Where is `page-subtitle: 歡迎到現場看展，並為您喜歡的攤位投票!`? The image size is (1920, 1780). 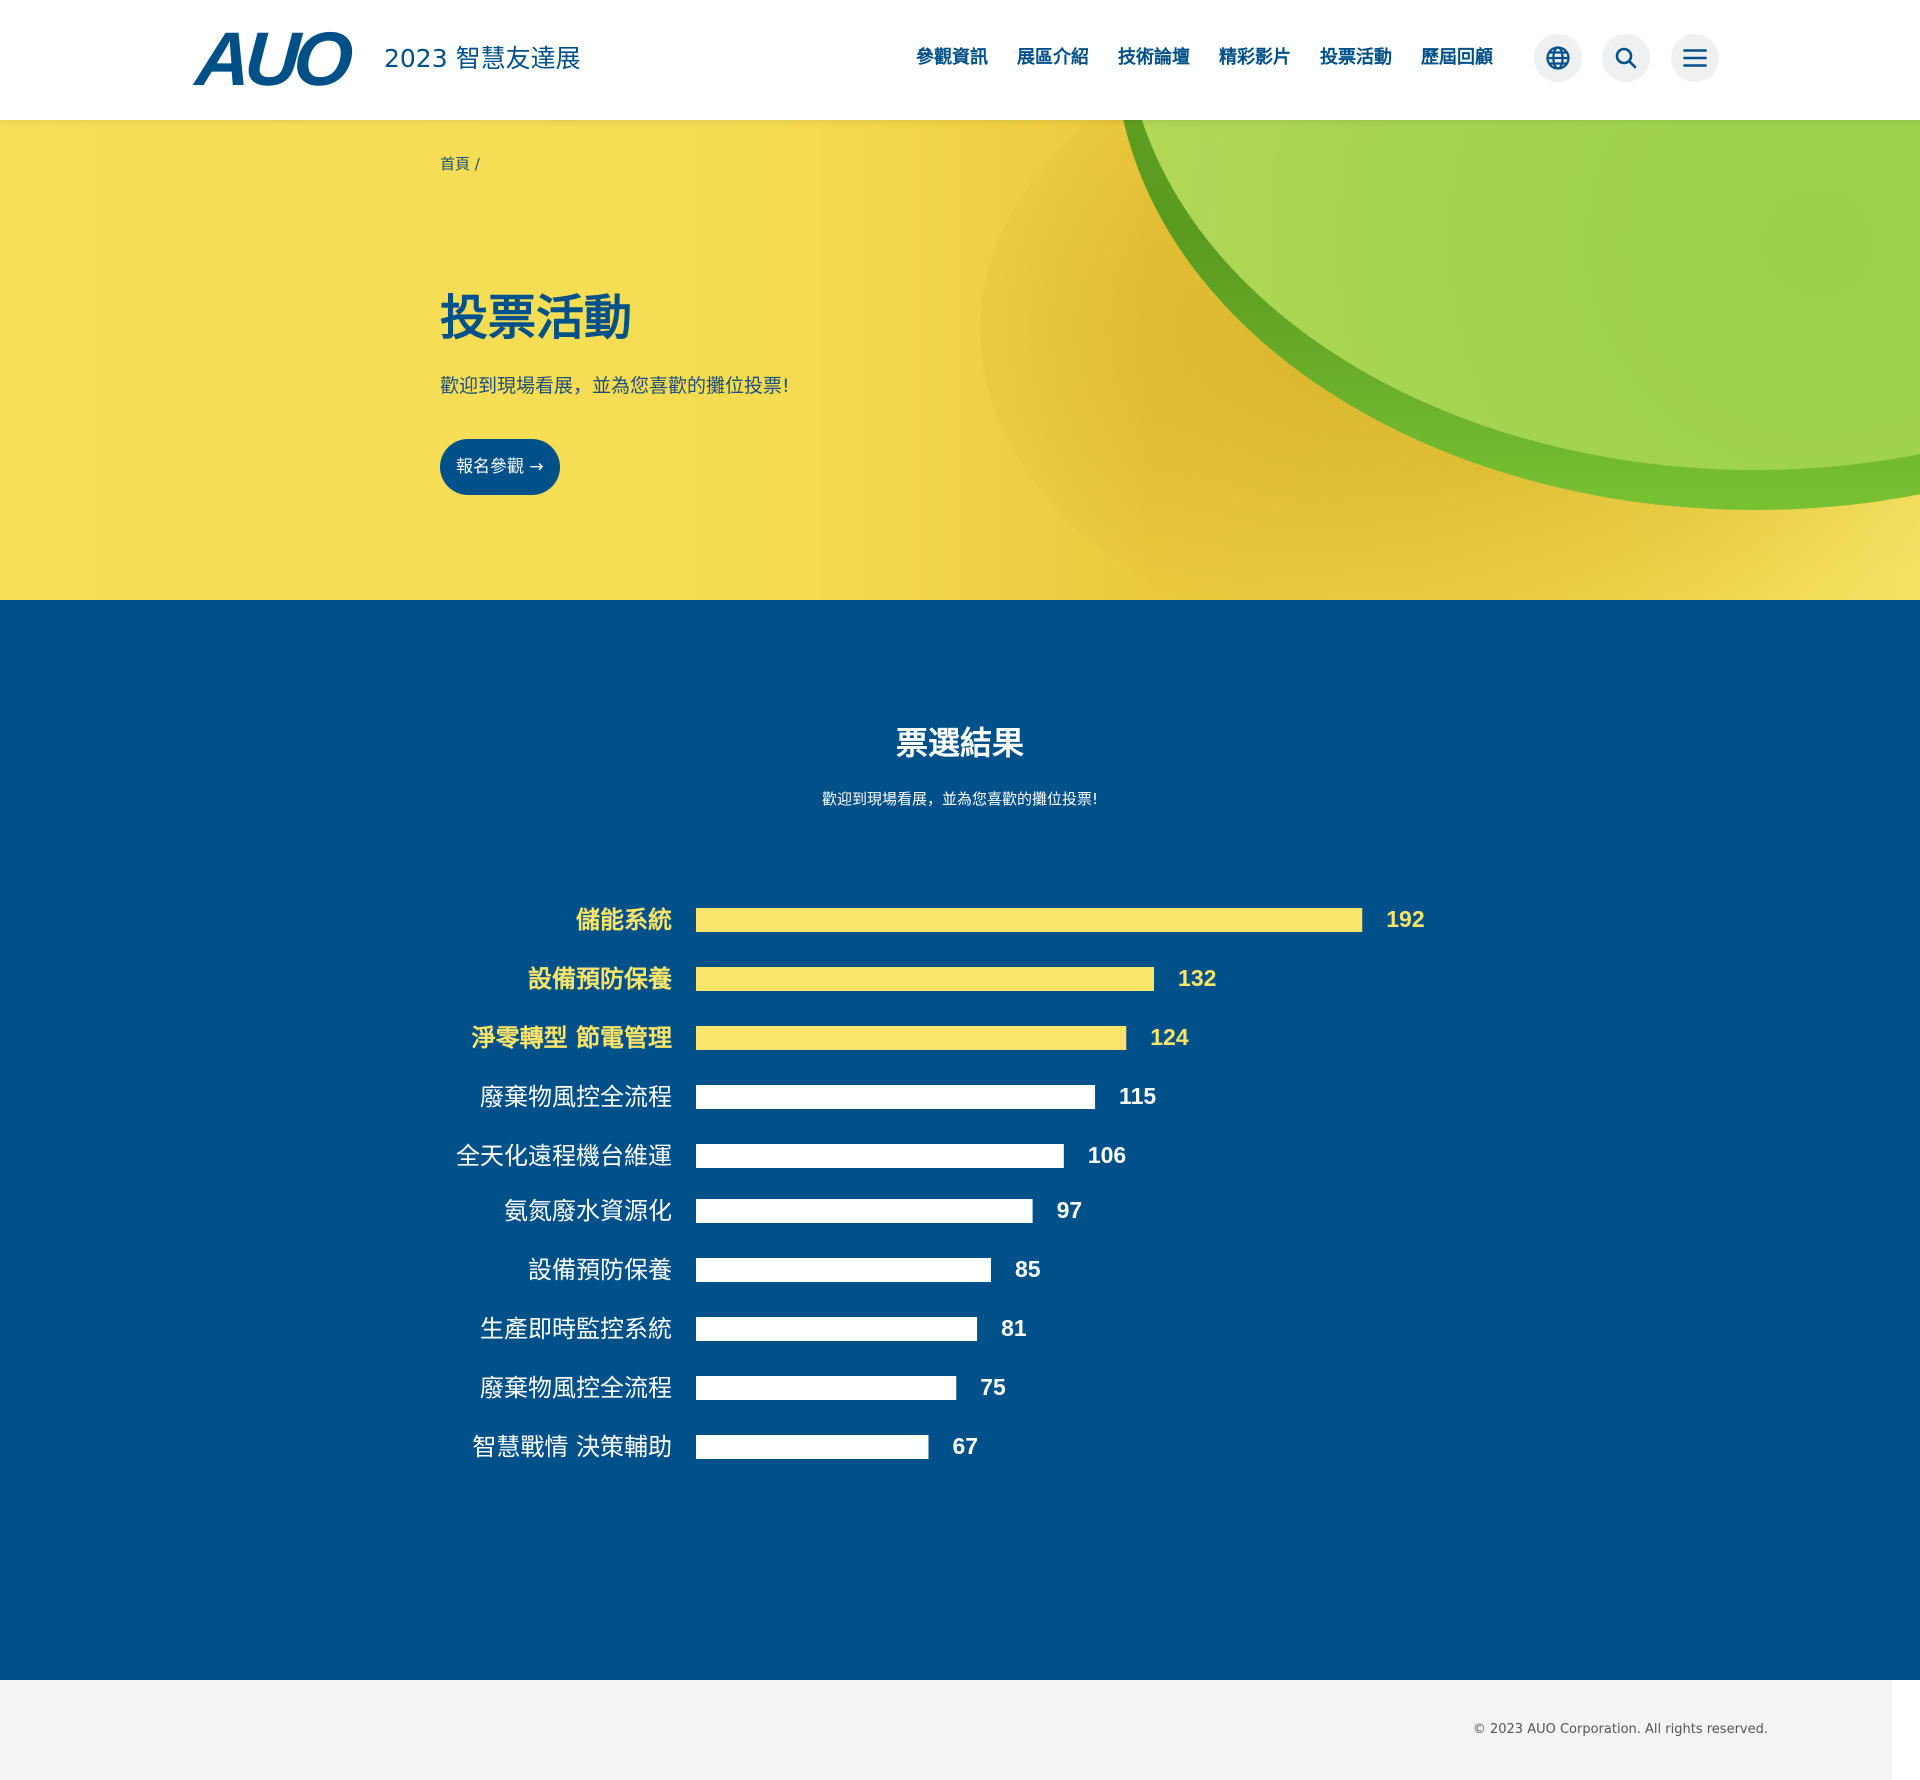
page-subtitle: 歡迎到現場看展，並為您喜歡的攤位投票! is located at coordinates (615, 386).